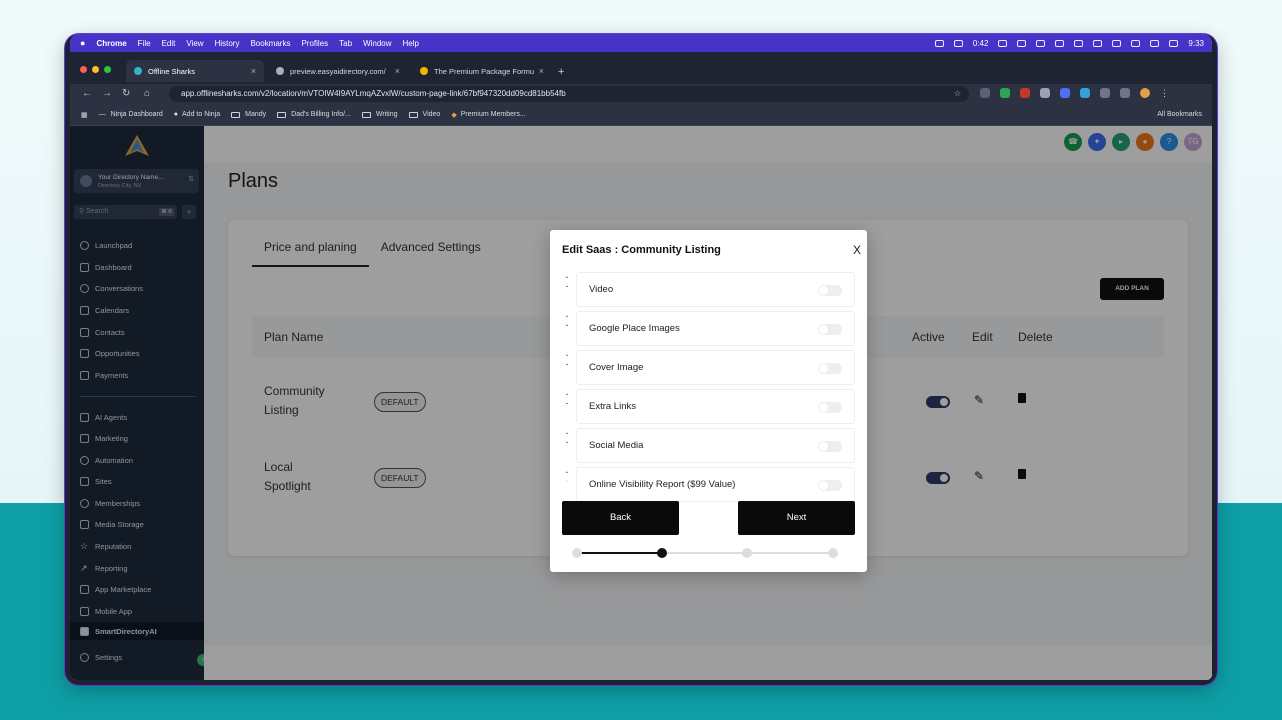  I want to click on bookmark-label: Writing, so click(386, 114).